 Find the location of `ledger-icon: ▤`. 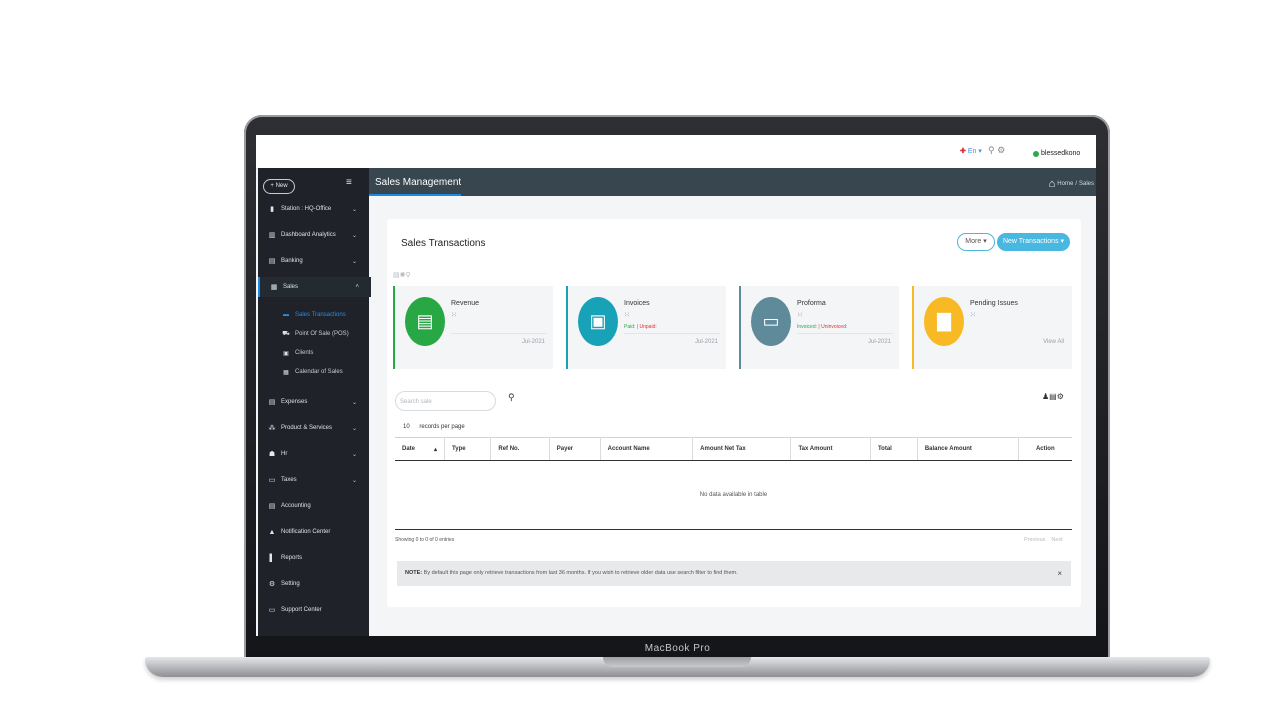

ledger-icon: ▤ is located at coordinates (272, 506).